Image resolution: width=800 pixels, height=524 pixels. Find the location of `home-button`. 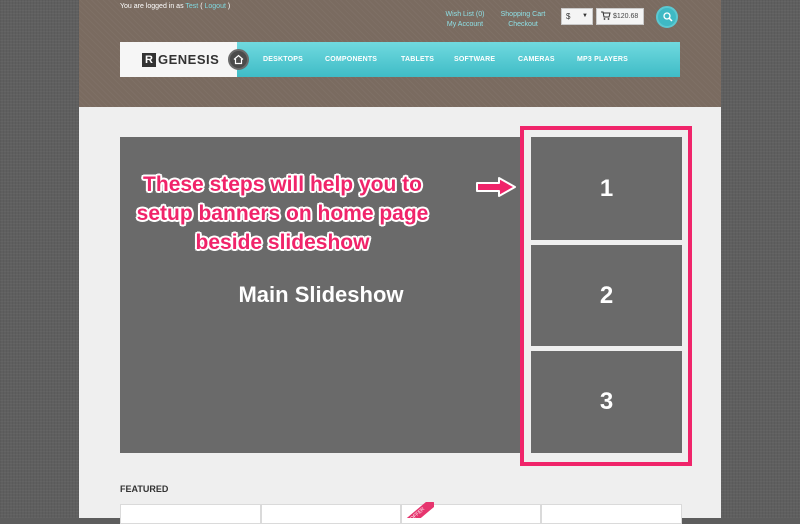

home-button is located at coordinates (238, 59).